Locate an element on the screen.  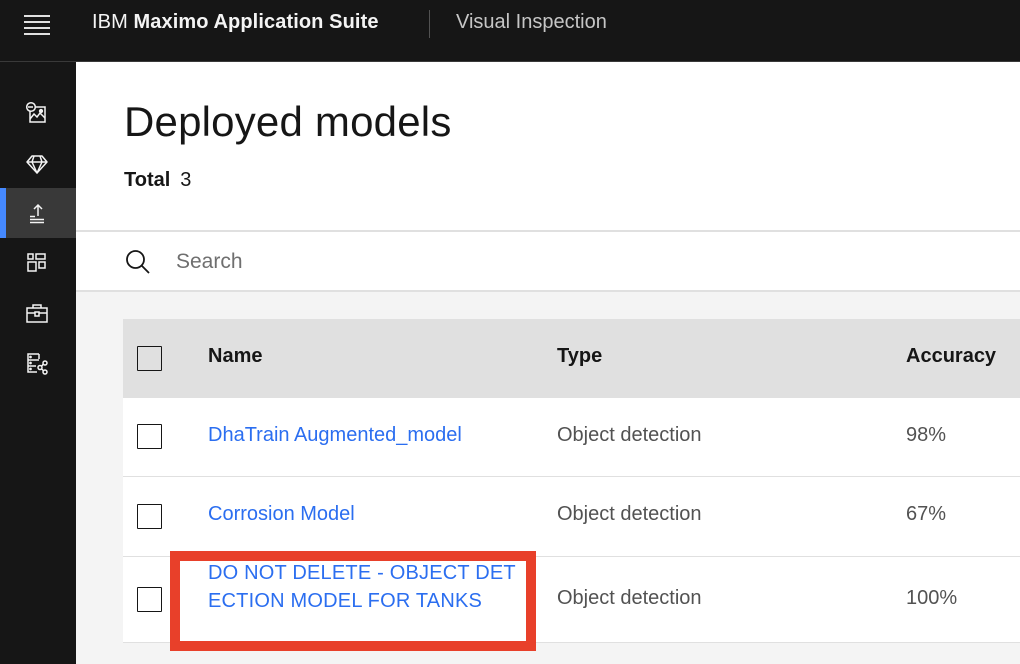
data-share-icon is located at coordinates (37, 364).